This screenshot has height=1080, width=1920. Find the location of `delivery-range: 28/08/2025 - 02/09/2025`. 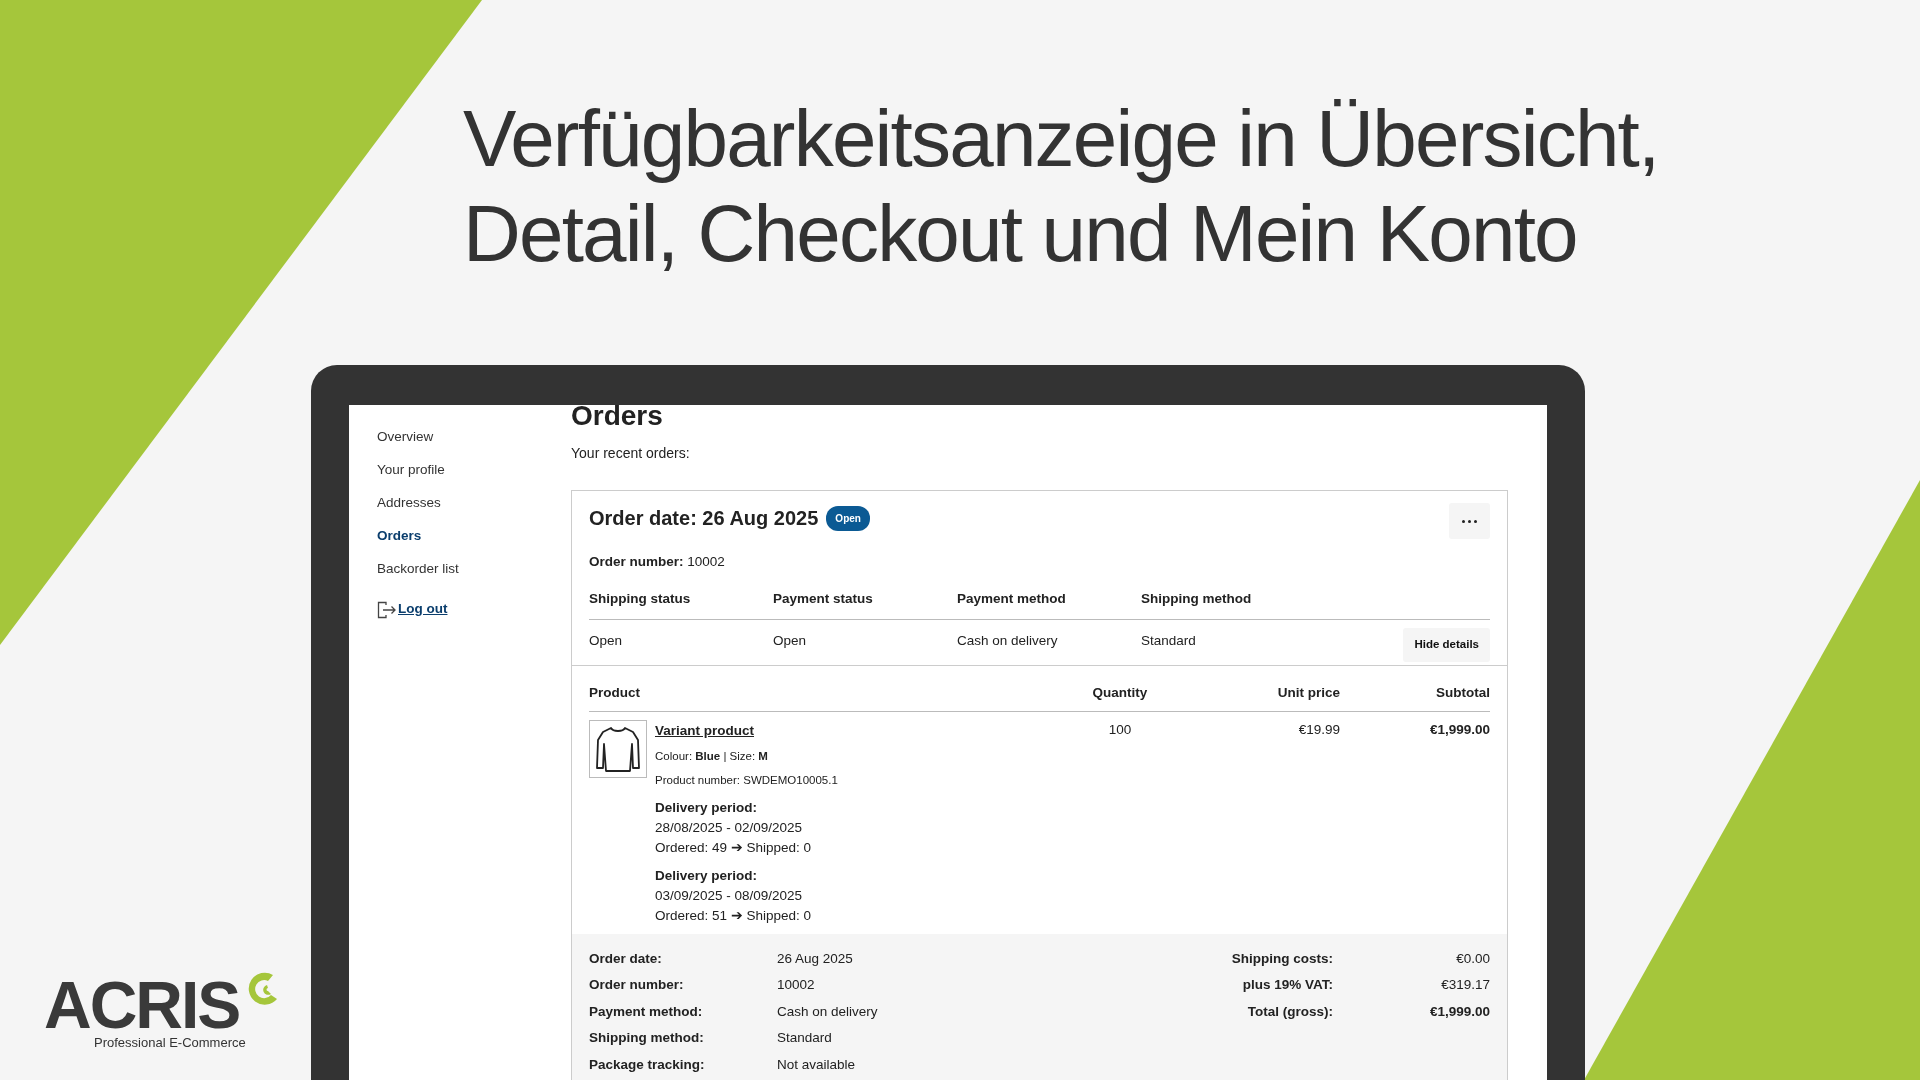

delivery-range: 28/08/2025 - 02/09/2025 is located at coordinates (729, 827).